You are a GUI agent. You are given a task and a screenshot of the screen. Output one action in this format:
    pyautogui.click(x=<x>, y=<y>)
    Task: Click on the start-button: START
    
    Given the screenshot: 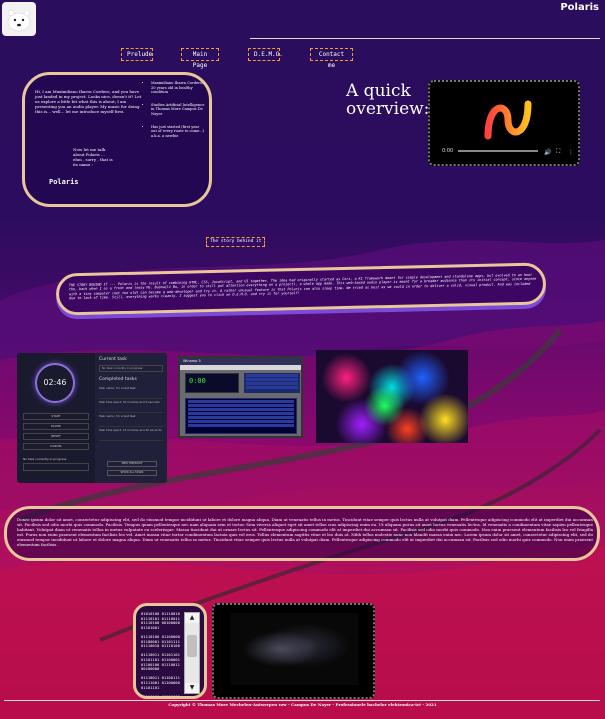 What is the action you would take?
    pyautogui.click(x=56, y=416)
    